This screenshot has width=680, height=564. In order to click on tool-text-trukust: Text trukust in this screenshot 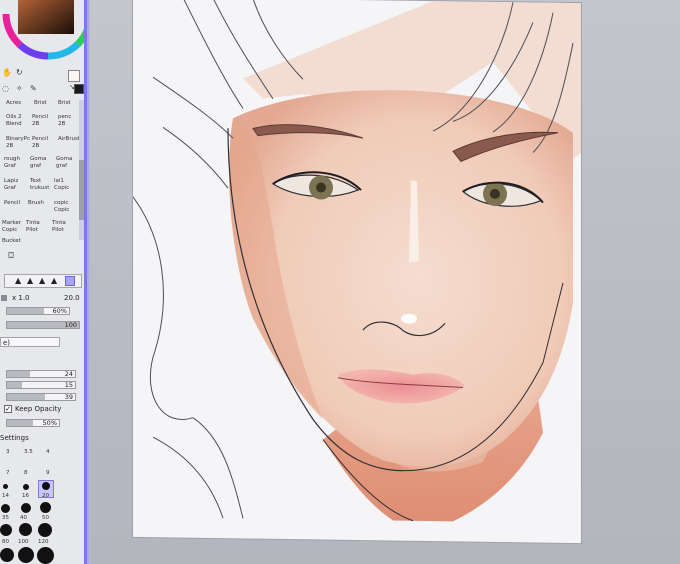, I will do `click(40, 188)`.